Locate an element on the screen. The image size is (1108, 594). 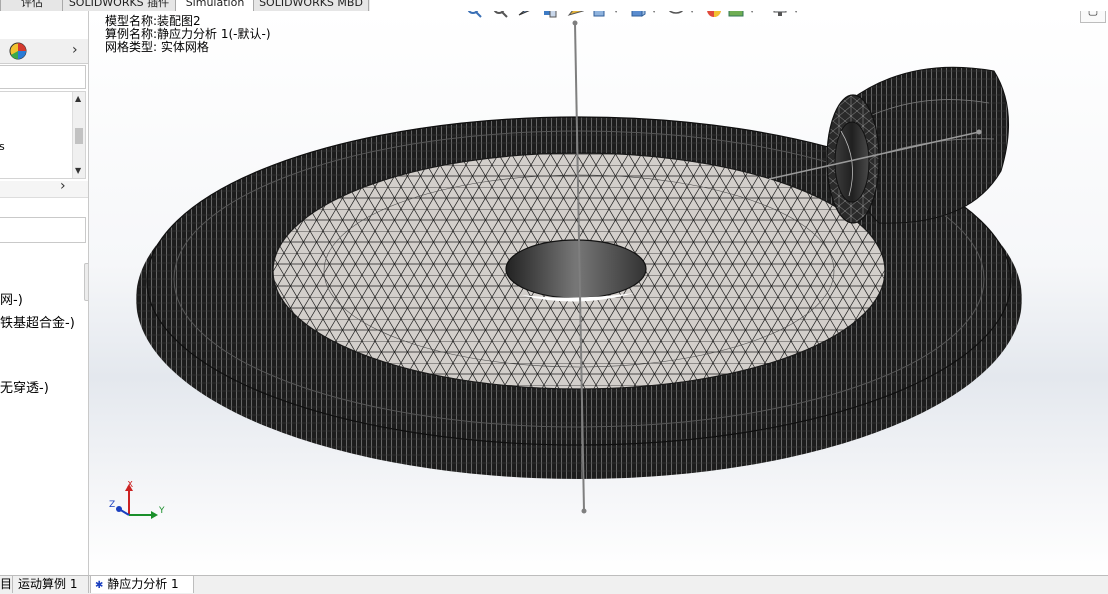
horizontal-scrollbar: › is located at coordinates (44, 188).